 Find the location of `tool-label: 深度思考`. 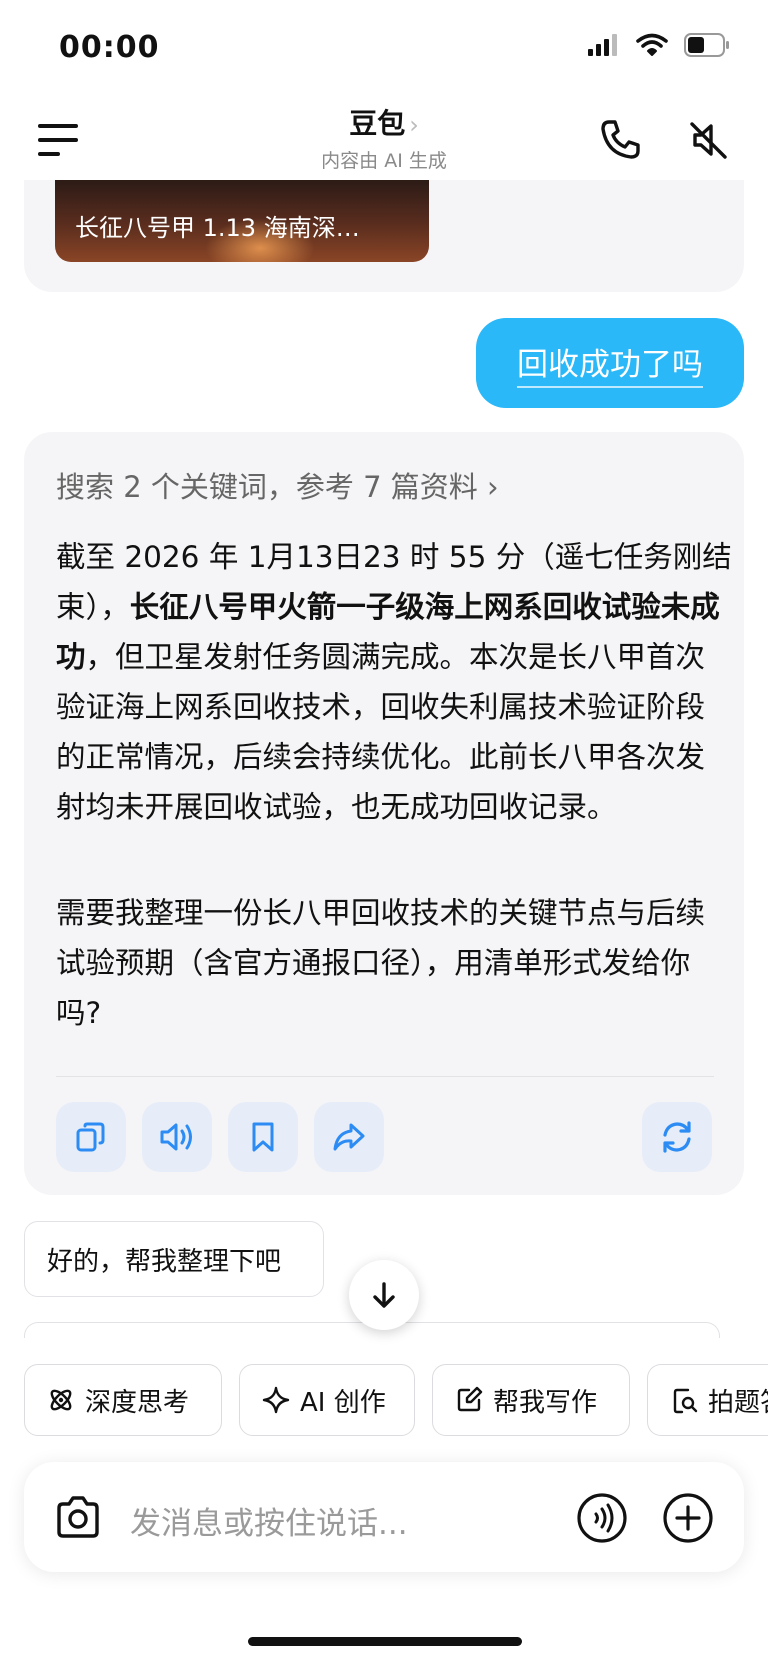

tool-label: 深度思考 is located at coordinates (137, 1402).